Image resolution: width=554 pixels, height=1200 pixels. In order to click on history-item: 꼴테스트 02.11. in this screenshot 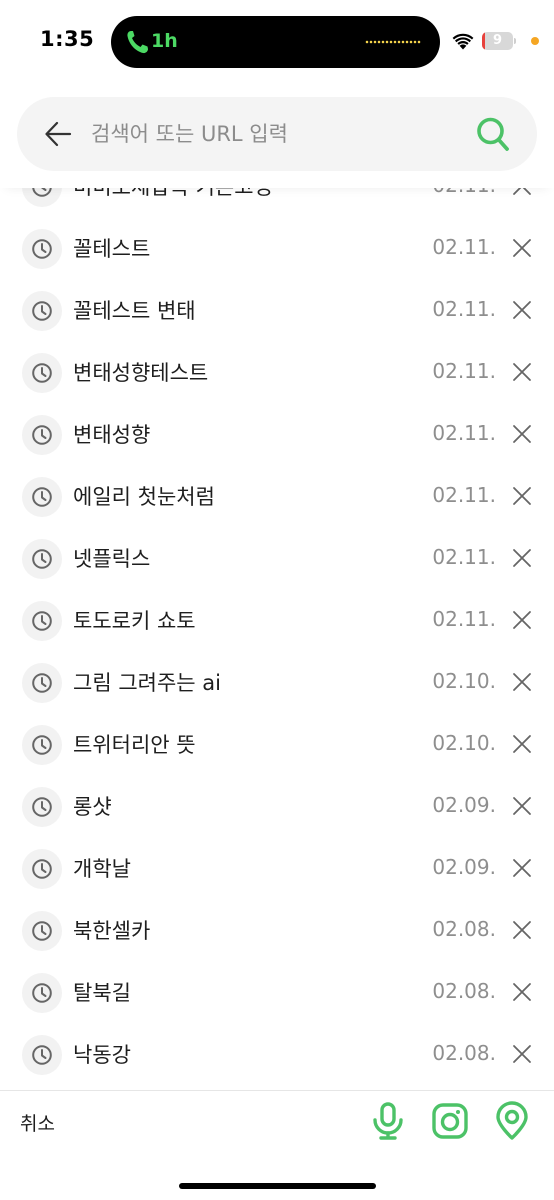, I will do `click(277, 248)`.